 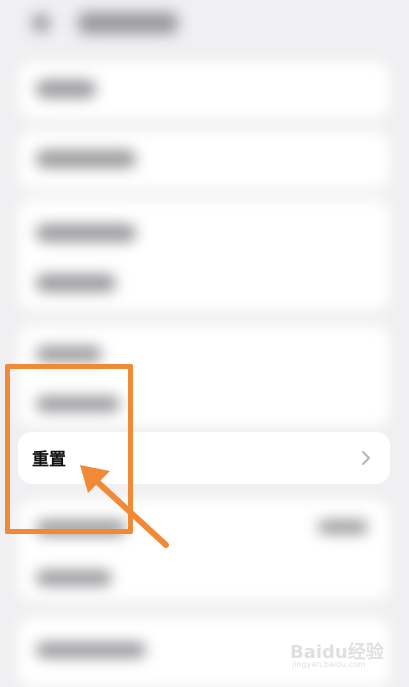 What do you see at coordinates (345, 652) in the screenshot?
I see `baidu-watermark: Baidu经验 jingyan.baidu.com` at bounding box center [345, 652].